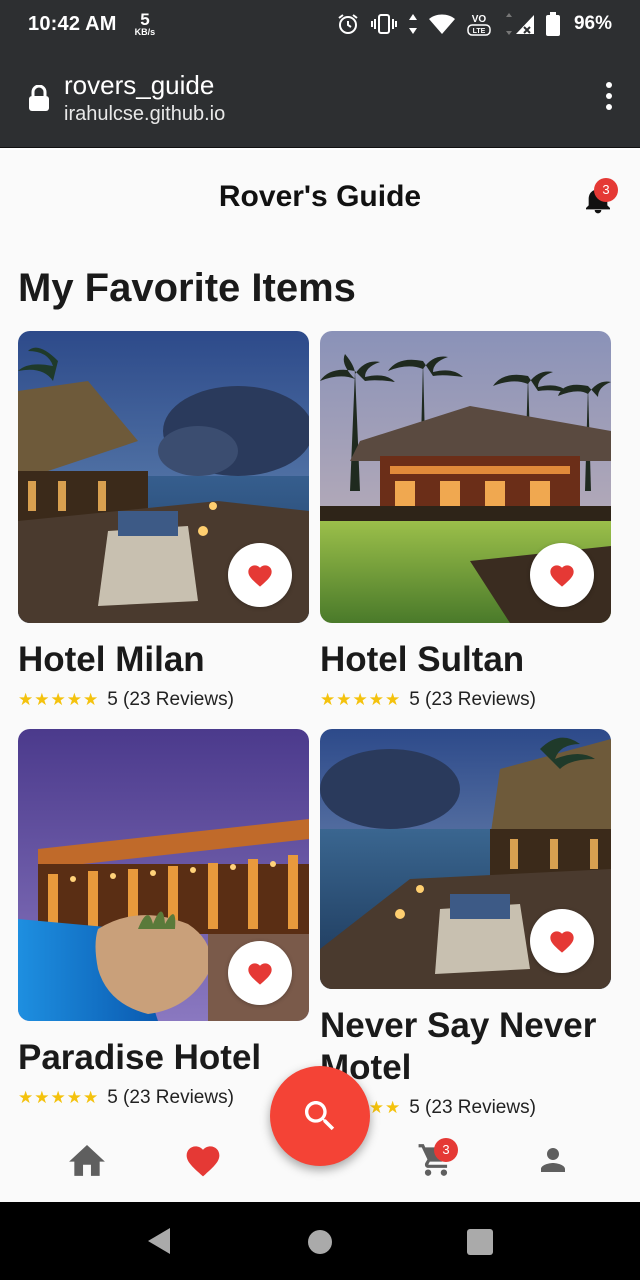  I want to click on nav-profile, so click(553, 1160).